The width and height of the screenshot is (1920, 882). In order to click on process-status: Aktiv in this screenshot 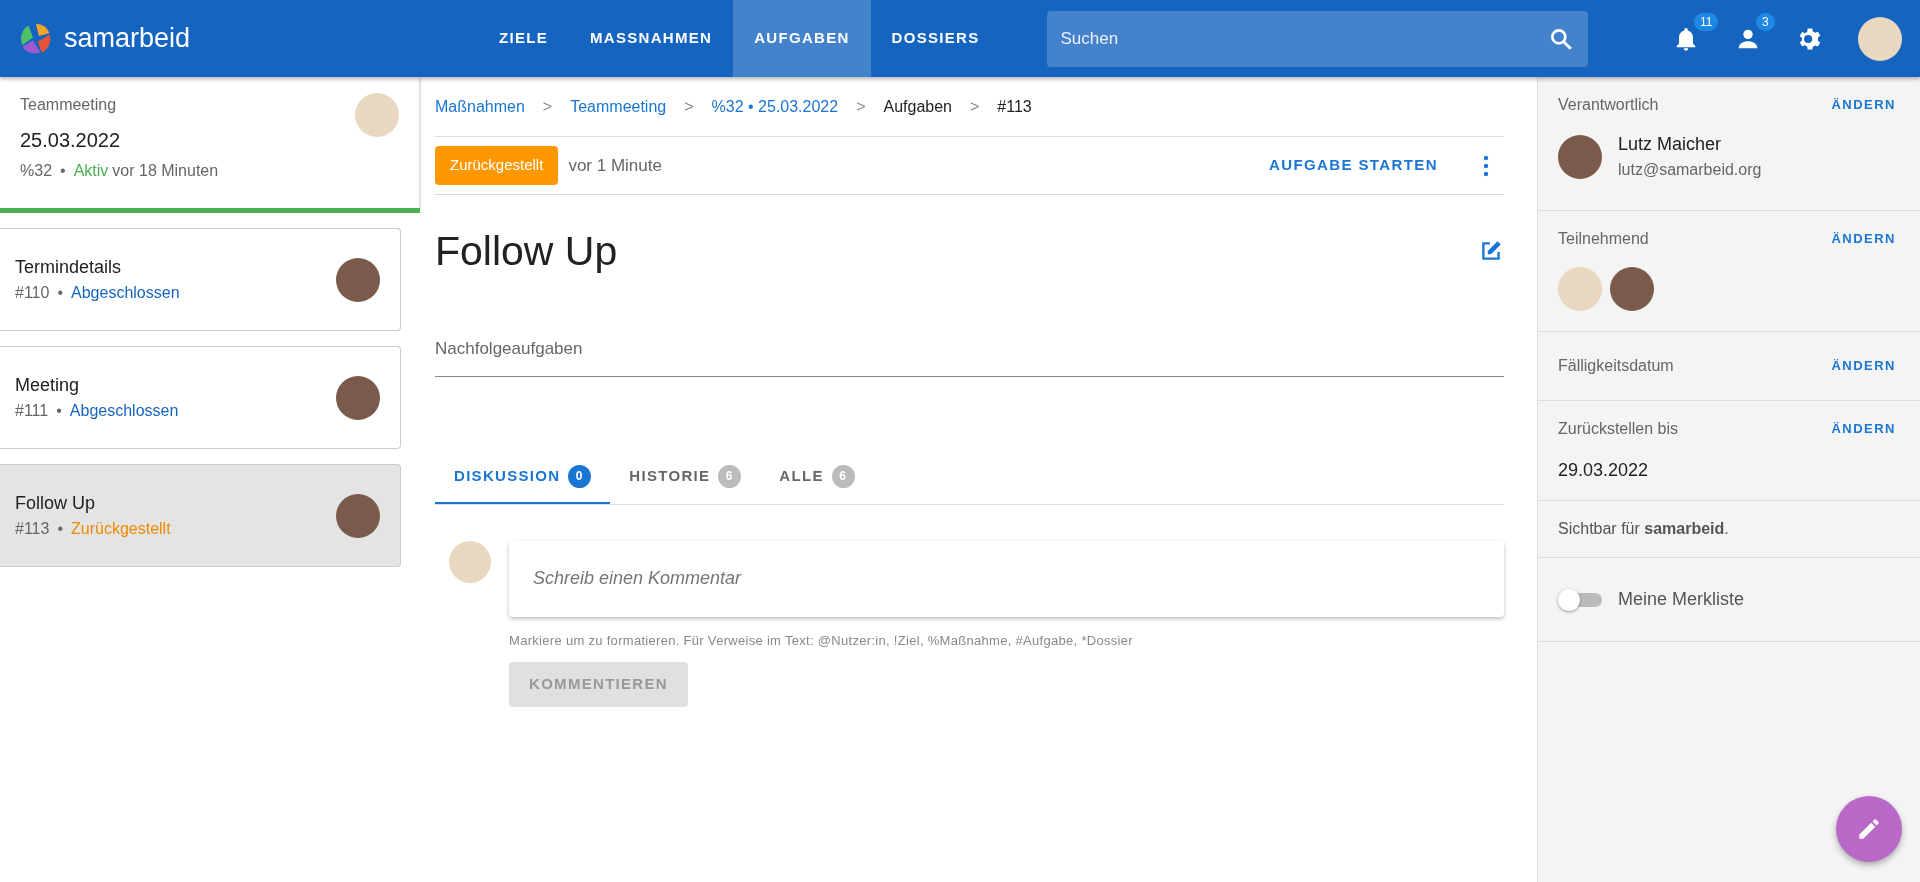, I will do `click(91, 171)`.